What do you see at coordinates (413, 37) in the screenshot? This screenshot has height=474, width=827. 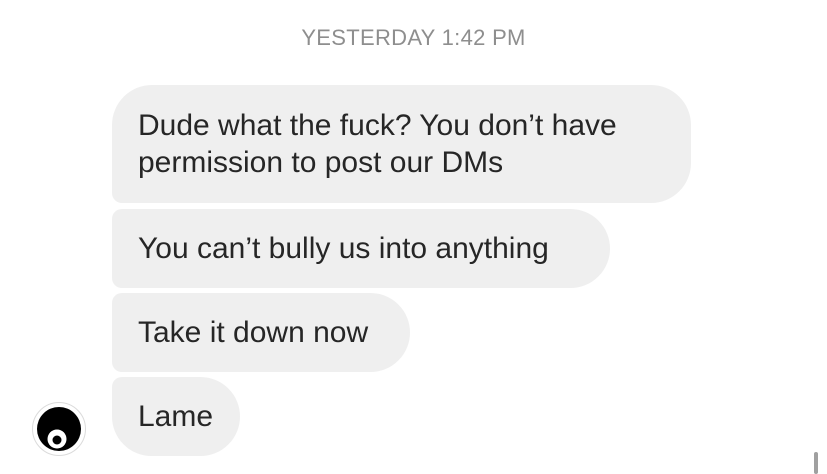 I see `message-timestamp: YESTERDAY 1:42 PM` at bounding box center [413, 37].